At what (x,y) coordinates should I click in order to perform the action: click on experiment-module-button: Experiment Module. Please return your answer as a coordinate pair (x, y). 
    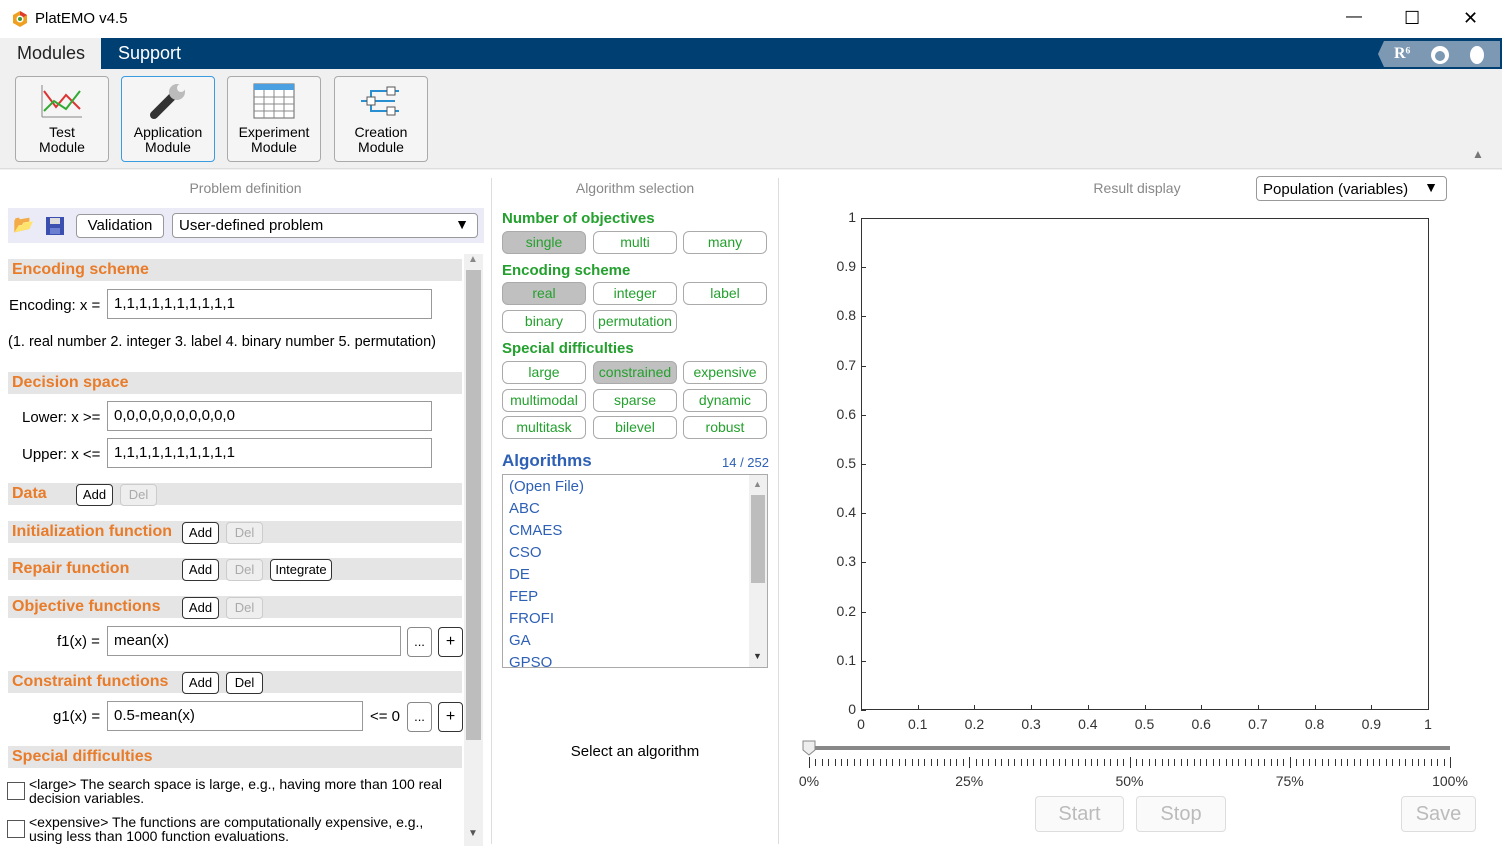
    Looking at the image, I should click on (274, 119).